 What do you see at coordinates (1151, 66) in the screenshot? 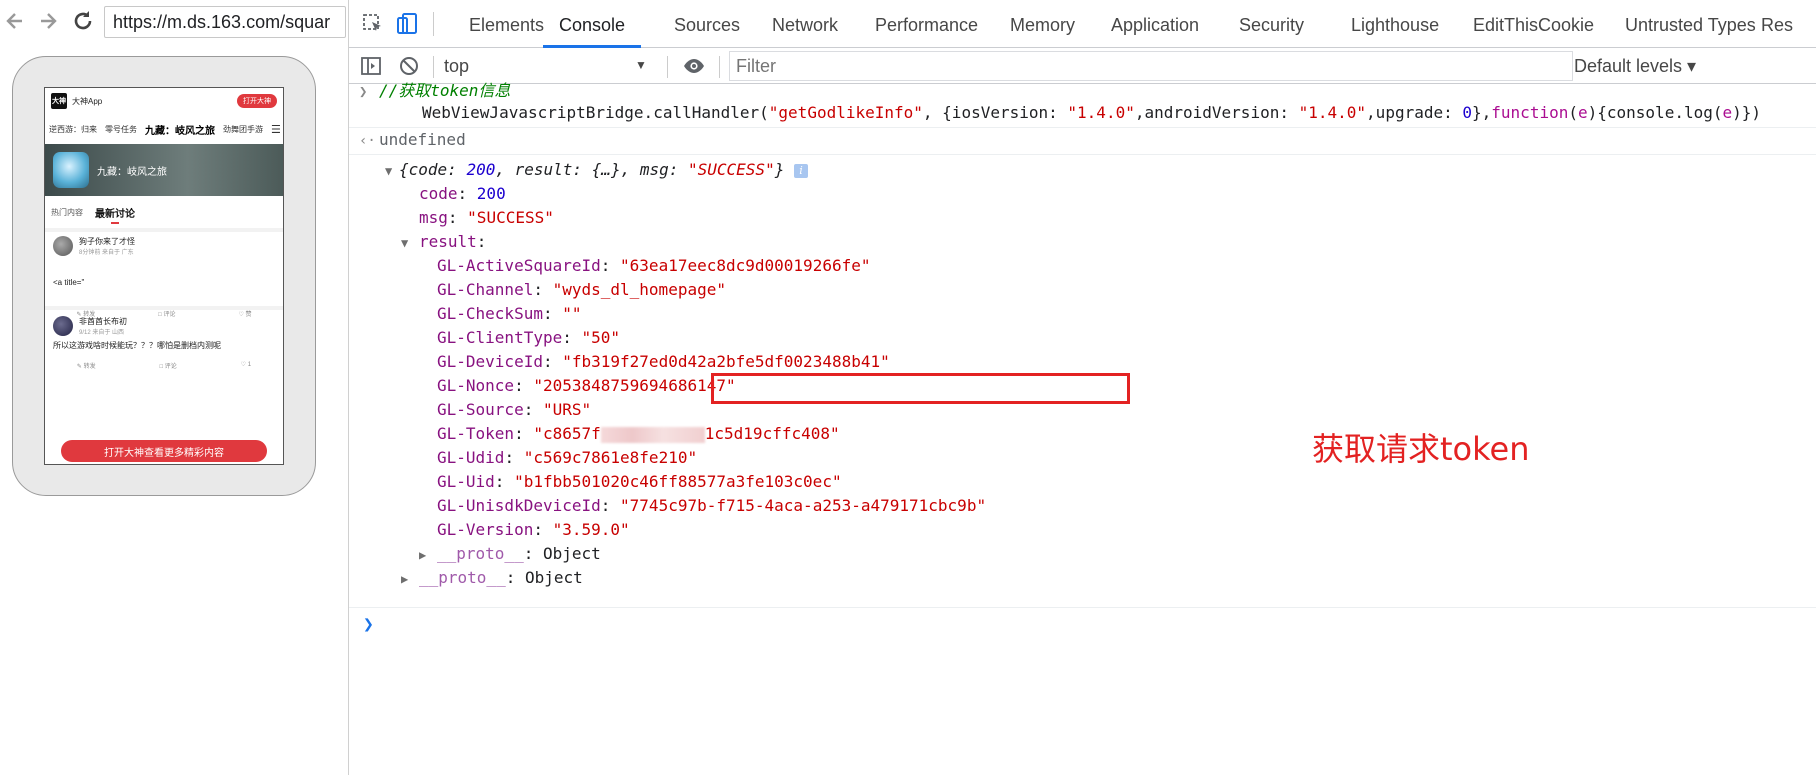
I see `filter-input: Filter` at bounding box center [1151, 66].